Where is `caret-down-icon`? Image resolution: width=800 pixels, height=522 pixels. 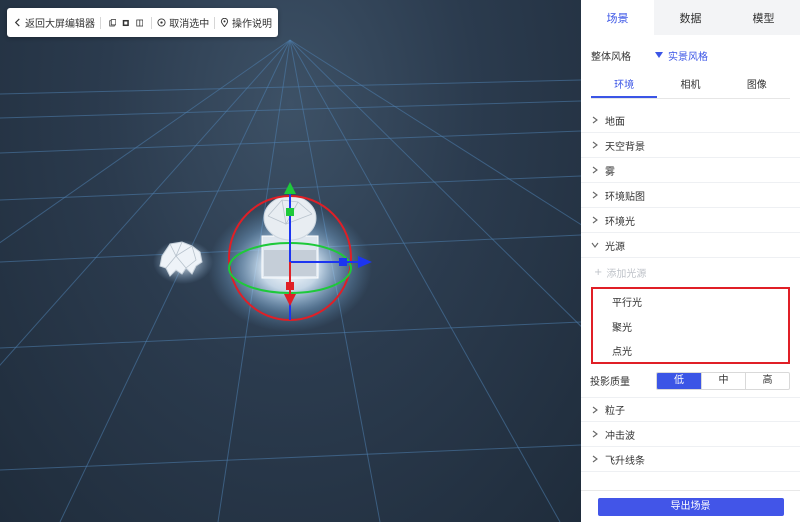 caret-down-icon is located at coordinates (659, 55).